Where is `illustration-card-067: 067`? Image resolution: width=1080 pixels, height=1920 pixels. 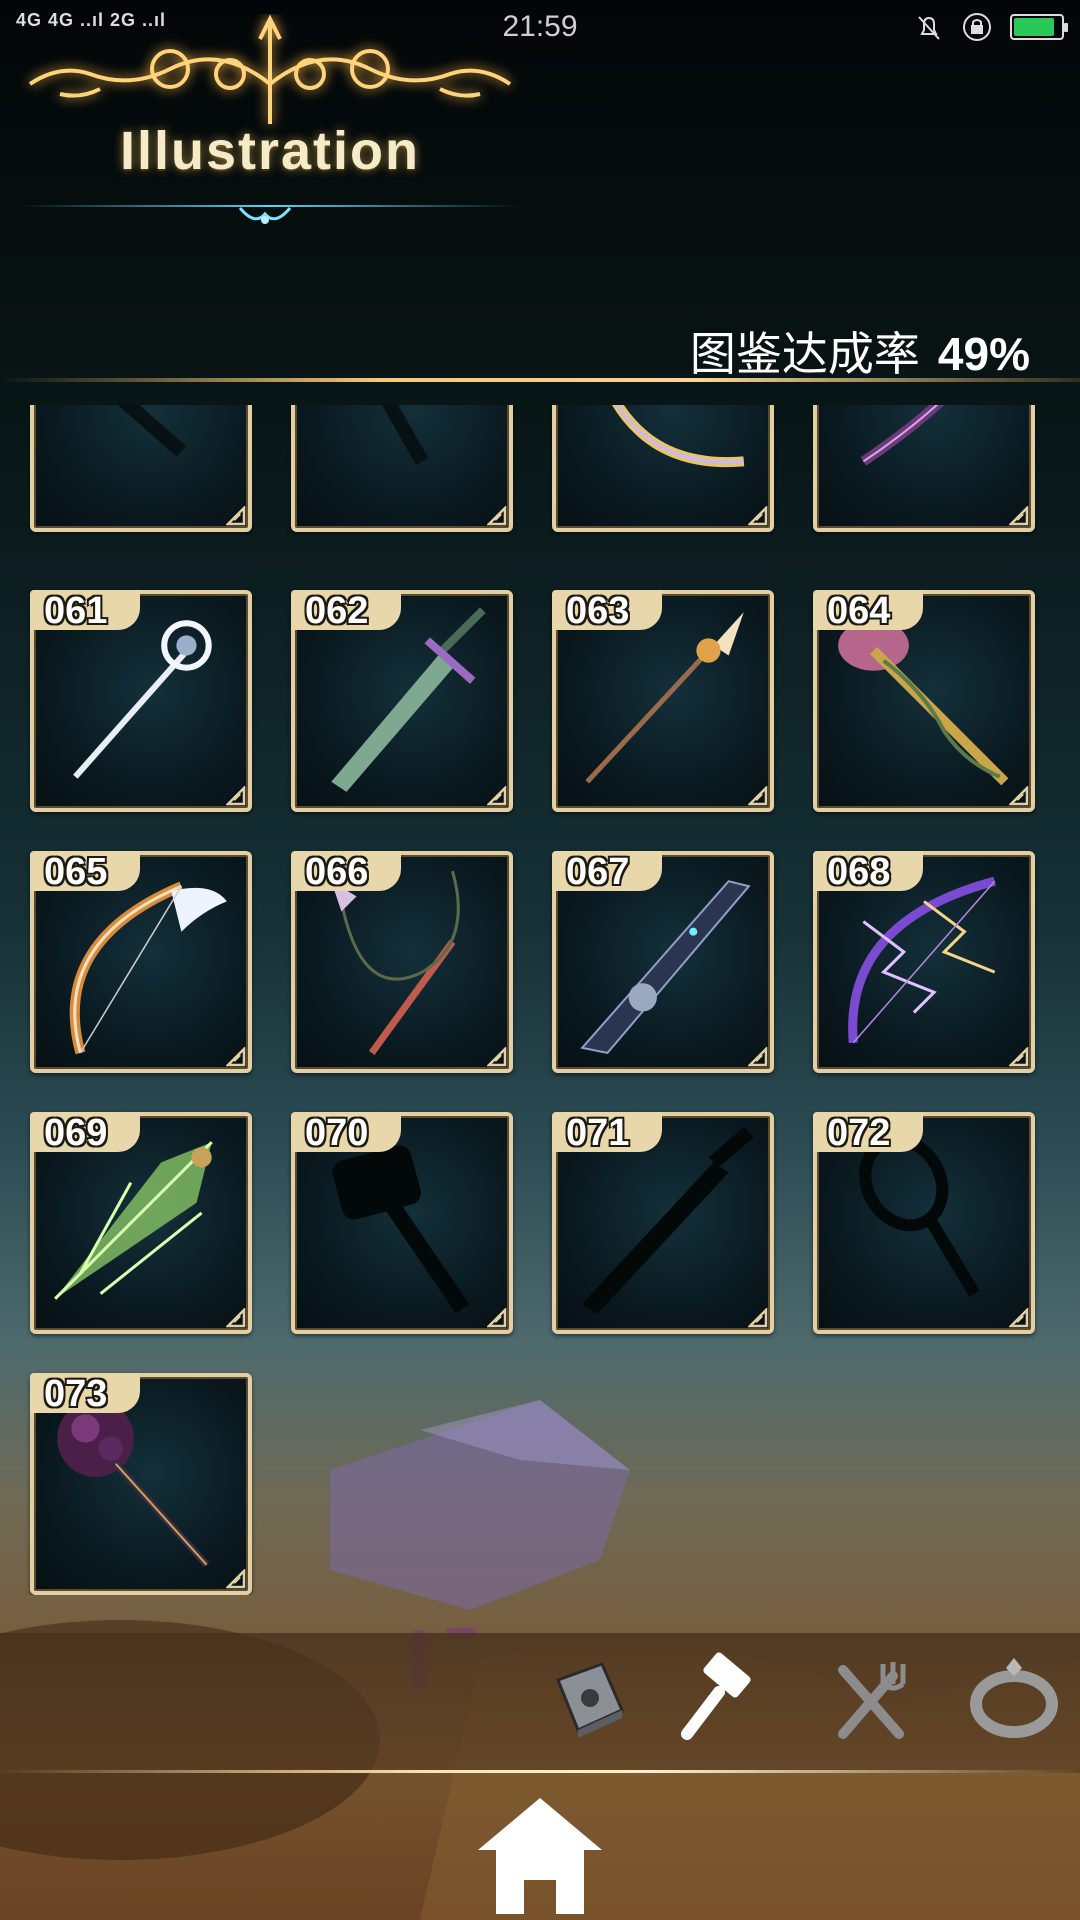 illustration-card-067: 067 is located at coordinates (663, 962).